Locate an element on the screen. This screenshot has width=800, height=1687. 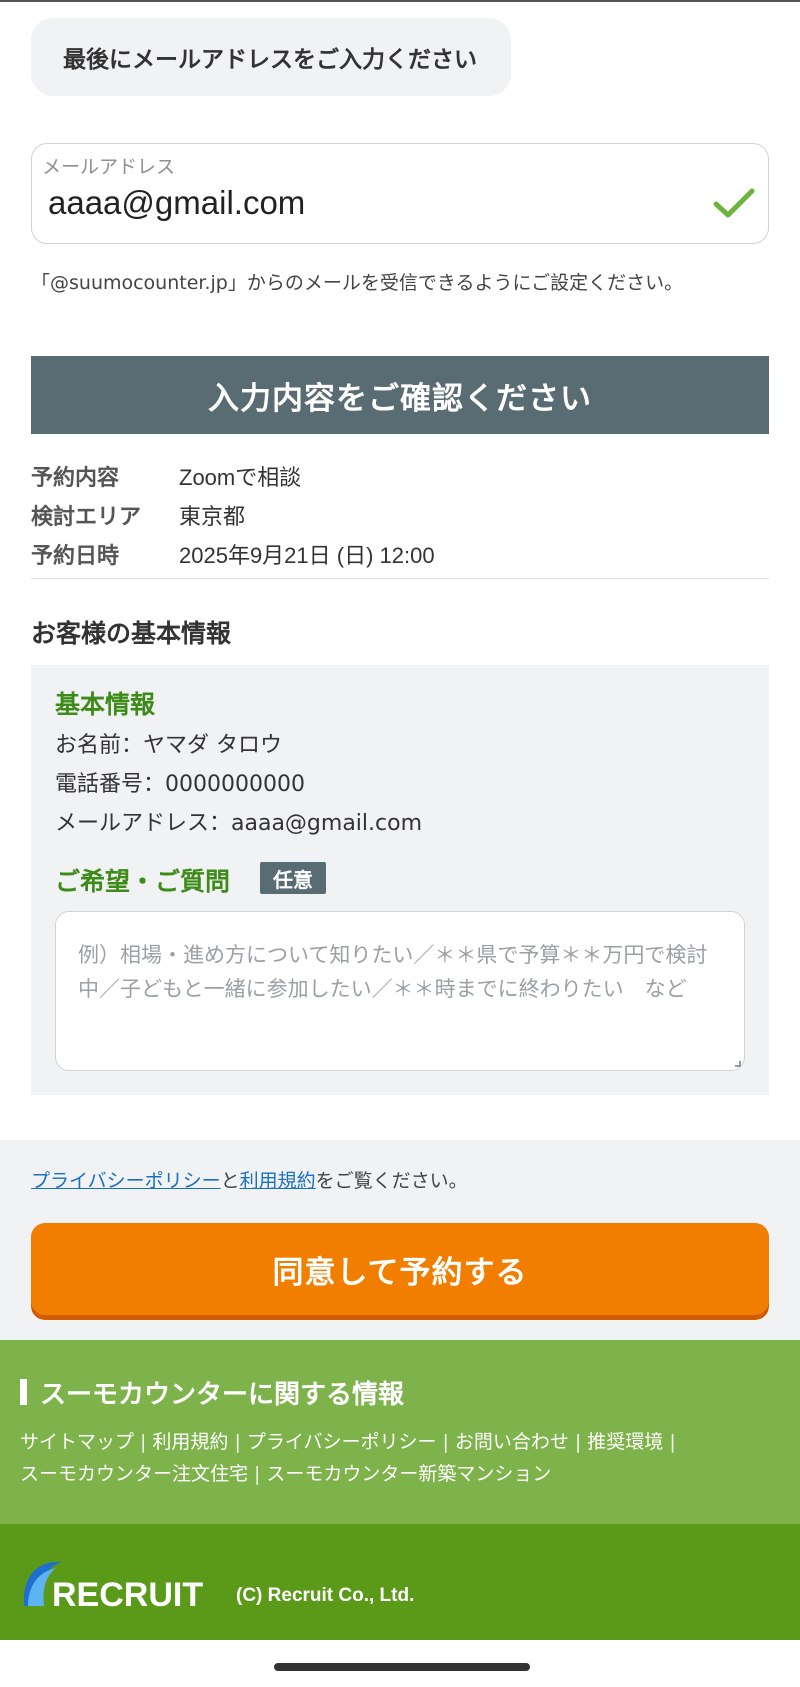
recruit-logo-icon: RECRUIT is located at coordinates (120, 1584).